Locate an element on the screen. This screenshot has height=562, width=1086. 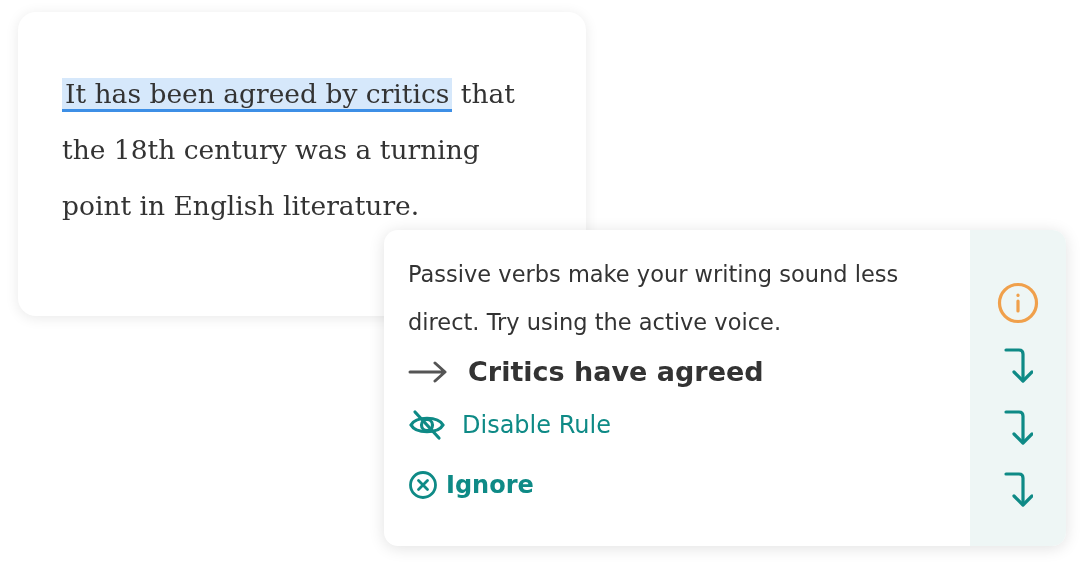
info-icon is located at coordinates (1018, 303).